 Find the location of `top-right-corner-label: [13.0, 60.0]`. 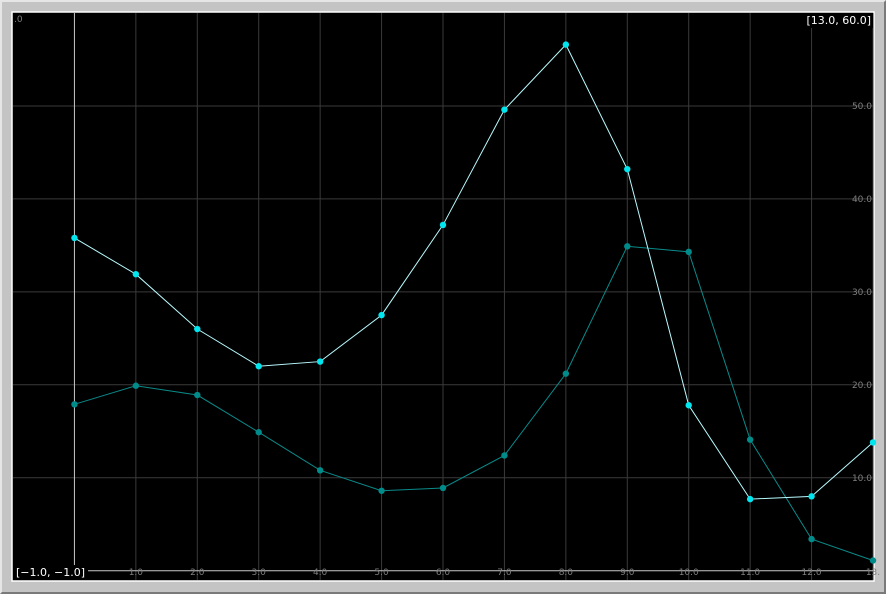

top-right-corner-label: [13.0, 60.0] is located at coordinates (838, 20).